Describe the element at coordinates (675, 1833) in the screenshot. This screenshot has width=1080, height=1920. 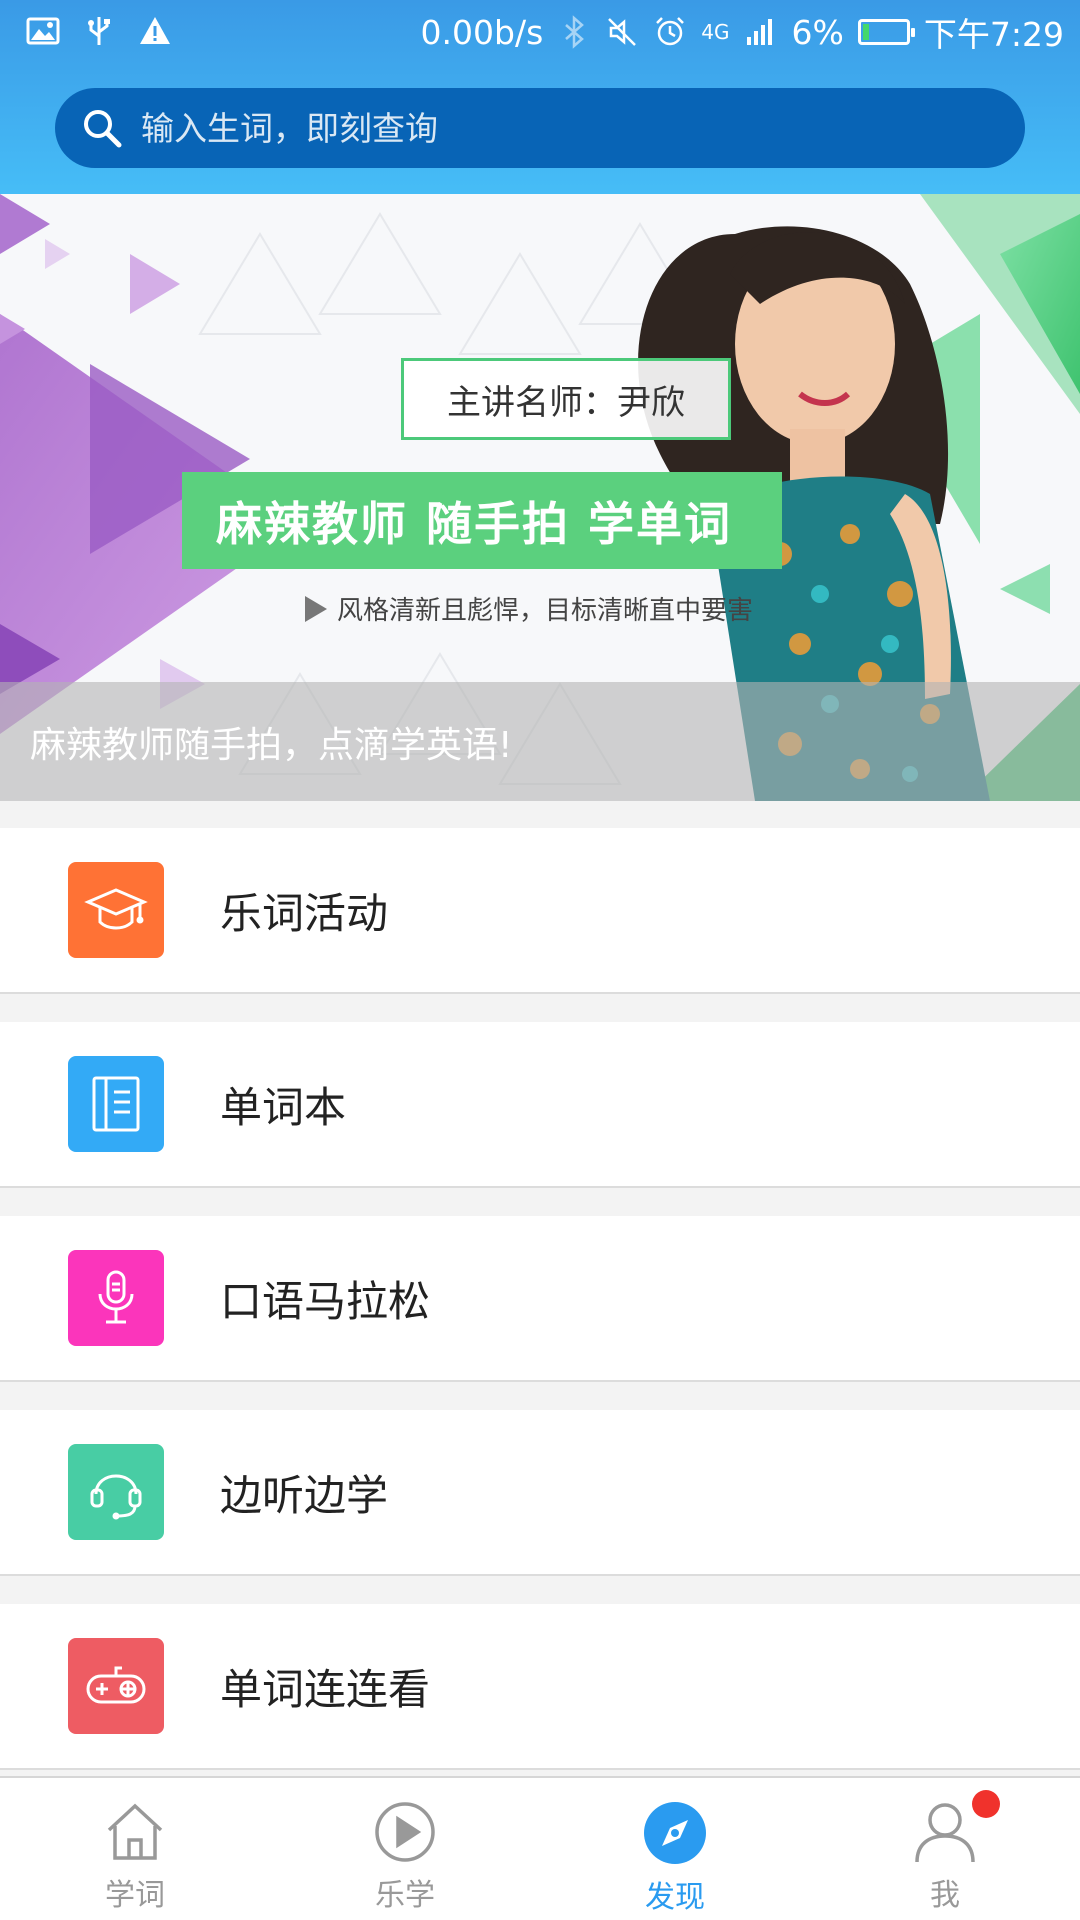
I see `discover-icon` at that location.